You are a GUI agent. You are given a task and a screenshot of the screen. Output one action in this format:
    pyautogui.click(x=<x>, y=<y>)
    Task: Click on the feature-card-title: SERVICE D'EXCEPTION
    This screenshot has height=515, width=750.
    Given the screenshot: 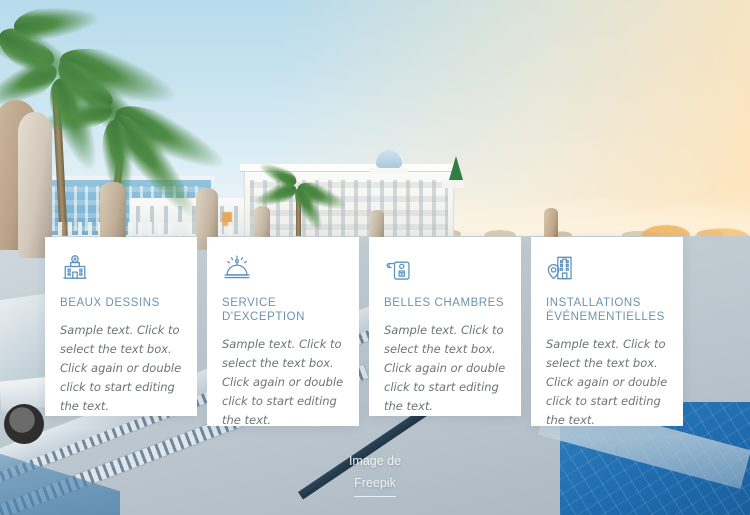 What is the action you would take?
    pyautogui.click(x=264, y=310)
    